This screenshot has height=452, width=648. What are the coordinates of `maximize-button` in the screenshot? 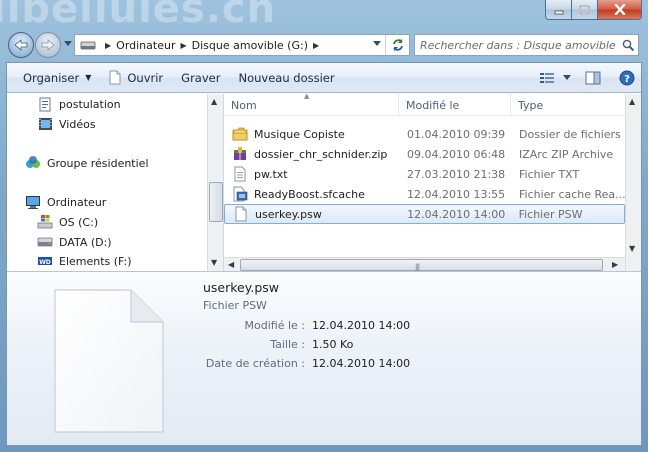 It's located at (585, 10).